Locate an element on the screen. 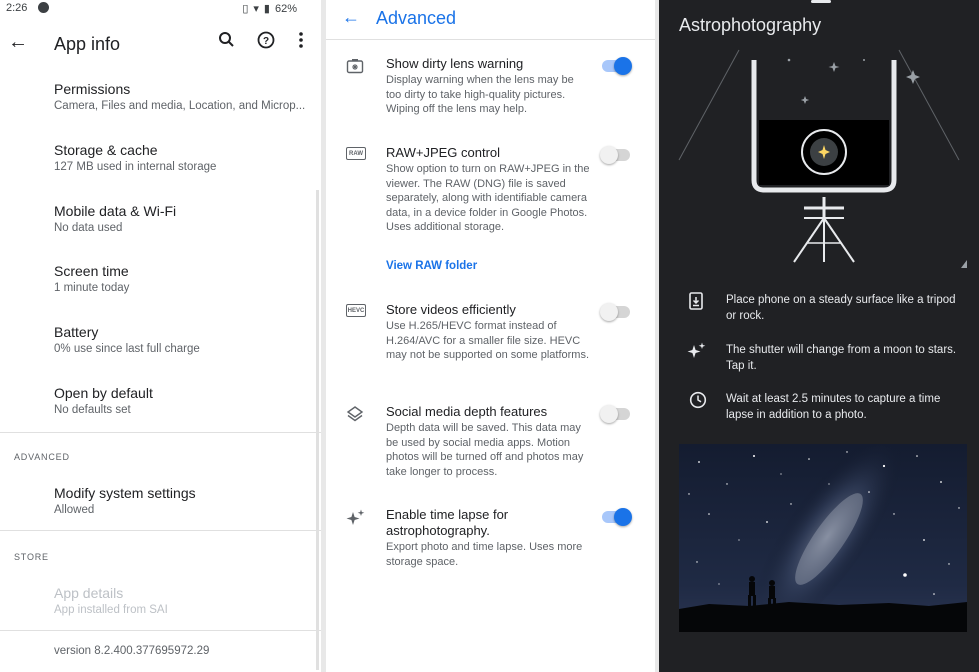 The height and width of the screenshot is (672, 979). section-header-store: STORE is located at coordinates (31, 557).